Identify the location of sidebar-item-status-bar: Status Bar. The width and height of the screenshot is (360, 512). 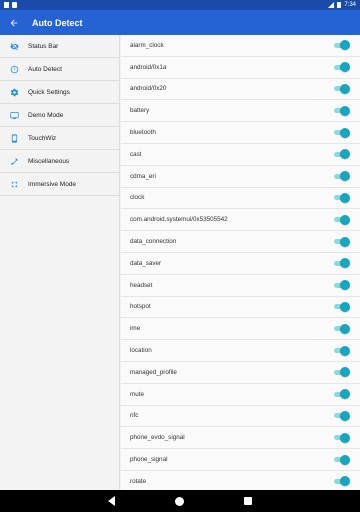
(59, 46).